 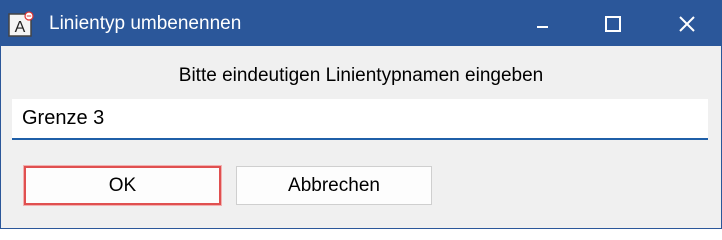 I want to click on close-button, so click(x=687, y=23).